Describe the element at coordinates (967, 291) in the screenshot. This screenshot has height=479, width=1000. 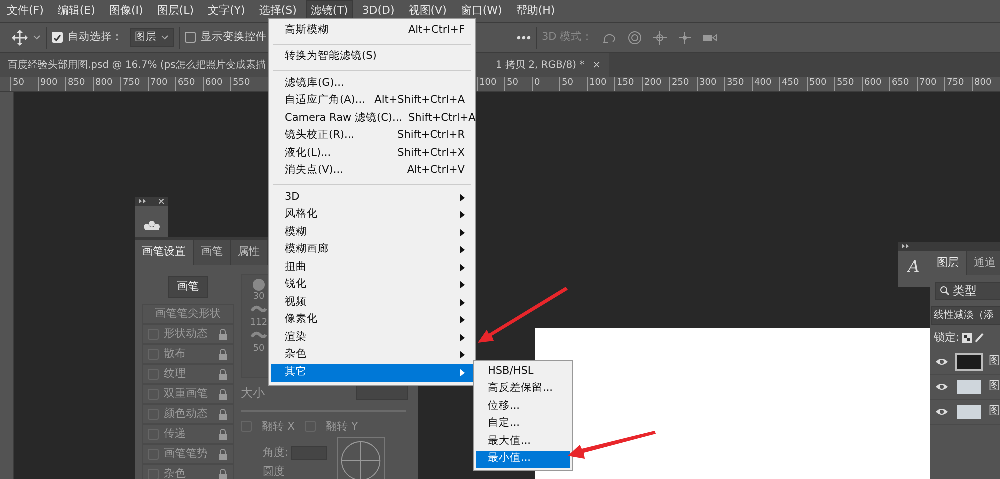
I see `layer-filter: 类型` at that location.